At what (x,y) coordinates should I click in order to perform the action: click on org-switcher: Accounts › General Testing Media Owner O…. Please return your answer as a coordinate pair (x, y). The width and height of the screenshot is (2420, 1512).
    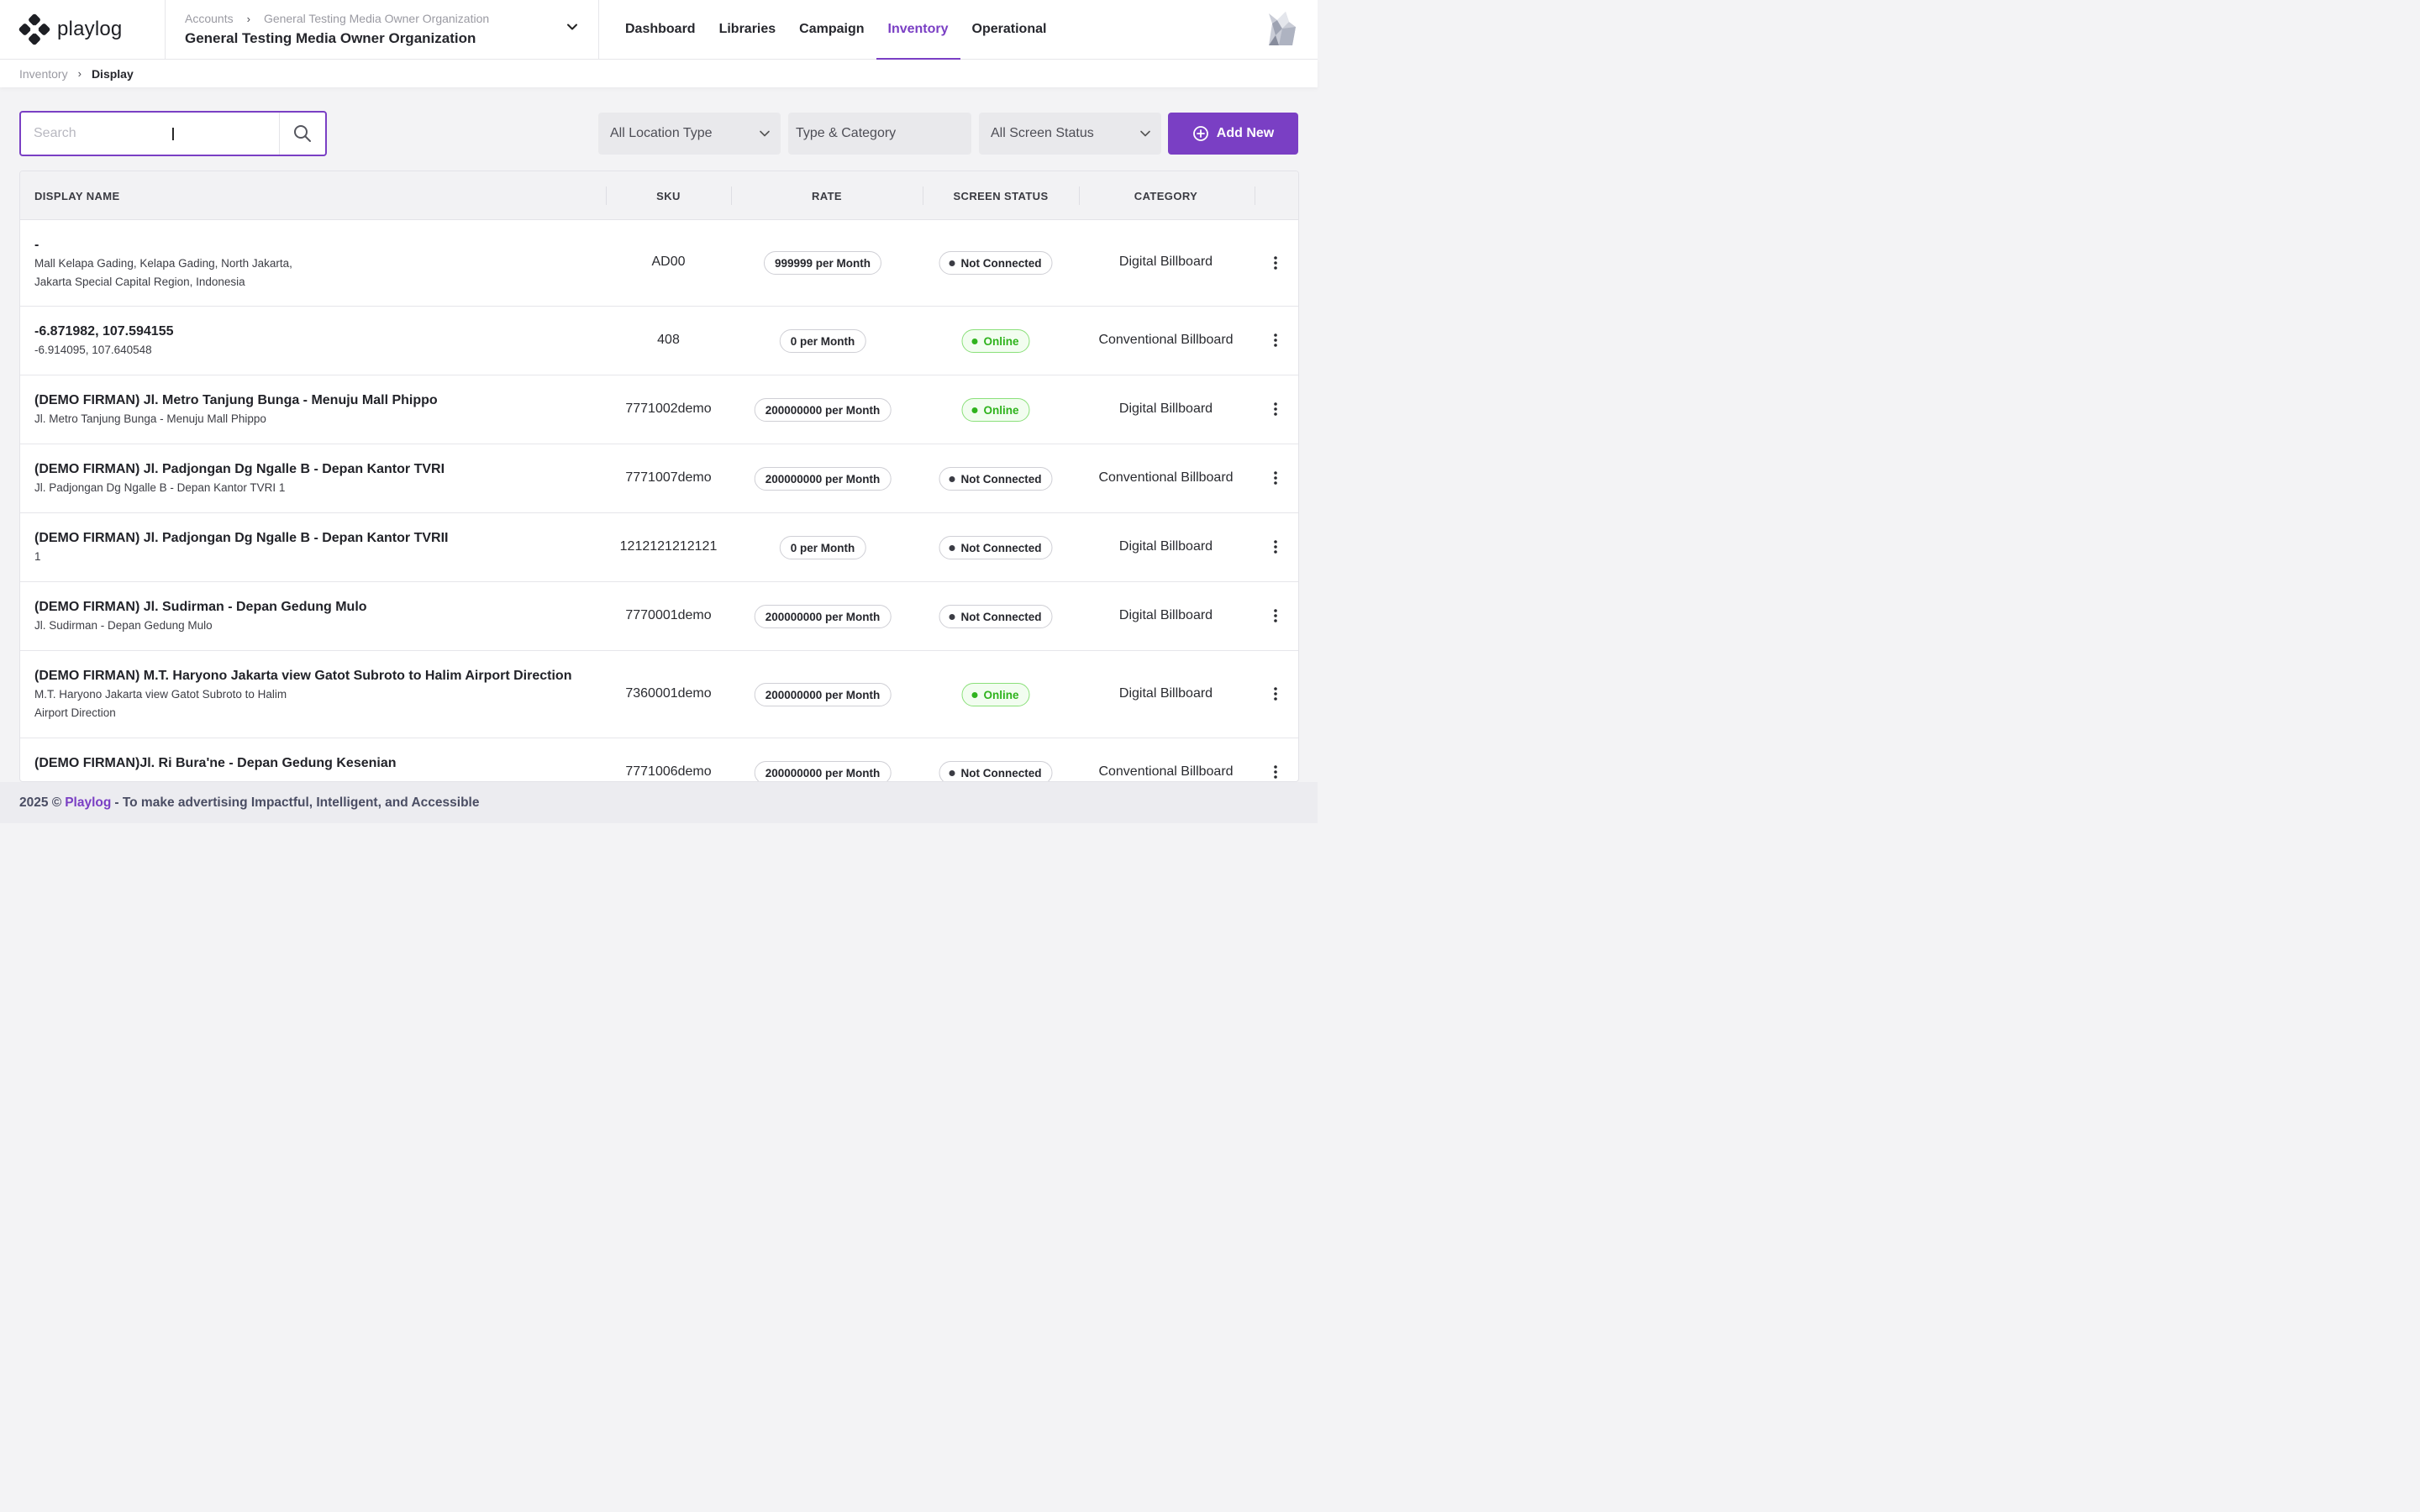
    Looking at the image, I should click on (382, 29).